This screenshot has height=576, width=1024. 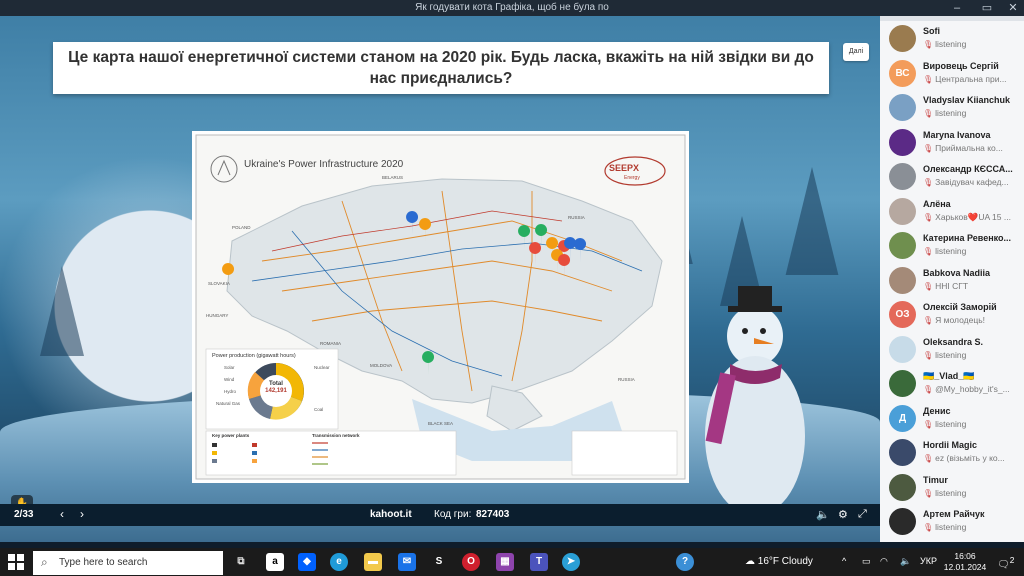 What do you see at coordinates (902, 73) in the screenshot?
I see `avatar: ВС` at bounding box center [902, 73].